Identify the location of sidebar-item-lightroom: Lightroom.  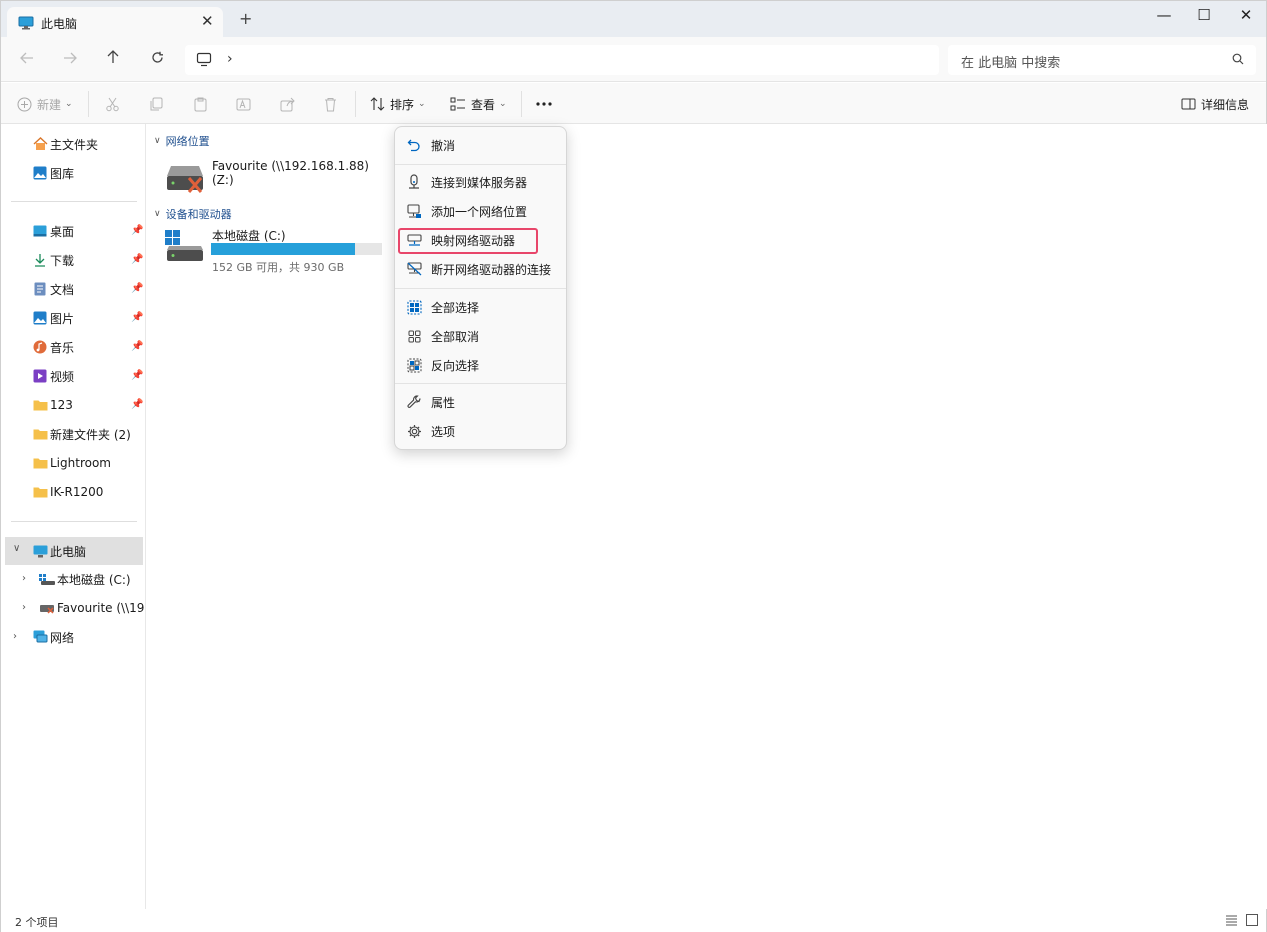
(71, 463).